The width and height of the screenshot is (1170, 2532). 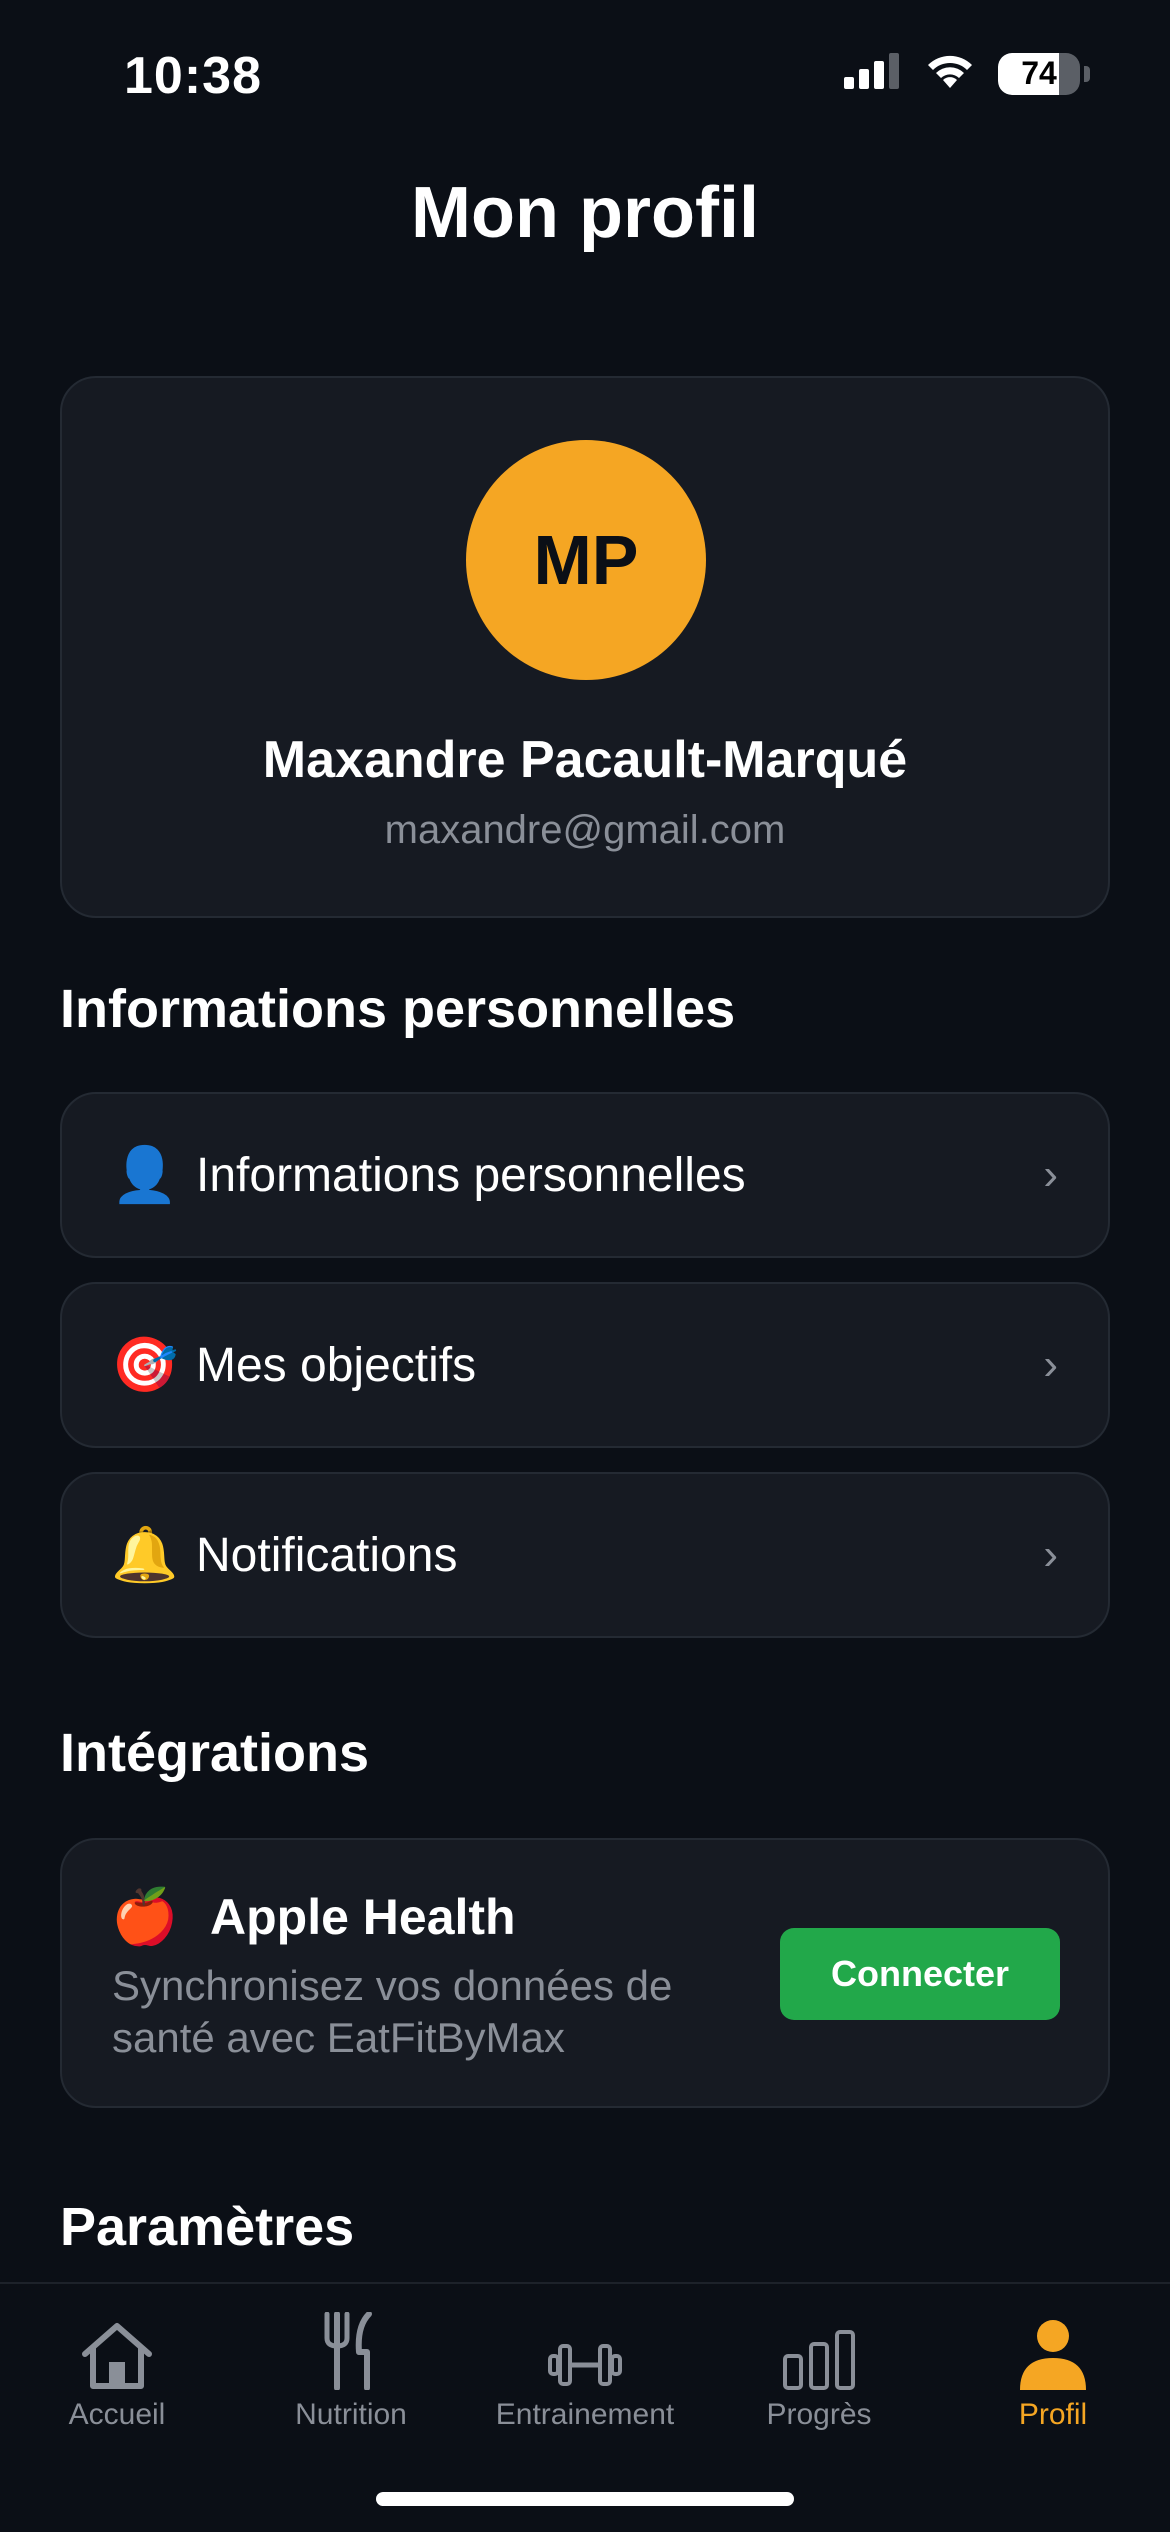 What do you see at coordinates (145, 1365) in the screenshot?
I see `target-icon: 🎯` at bounding box center [145, 1365].